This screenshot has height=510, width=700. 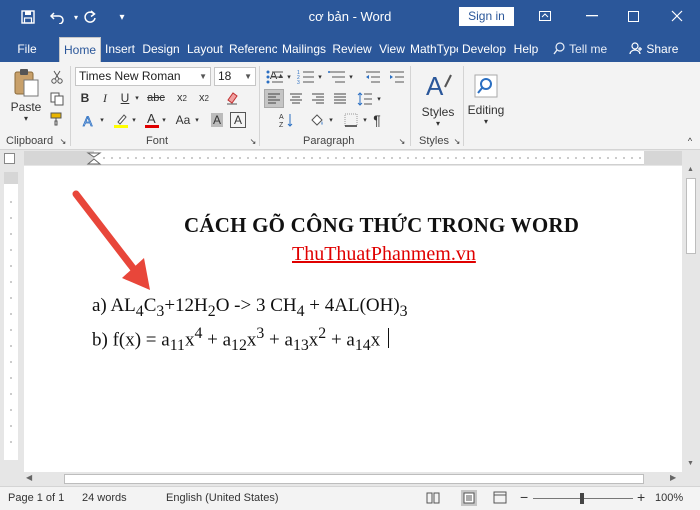 What do you see at coordinates (152, 120) in the screenshot?
I see `font-color-icon: A` at bounding box center [152, 120].